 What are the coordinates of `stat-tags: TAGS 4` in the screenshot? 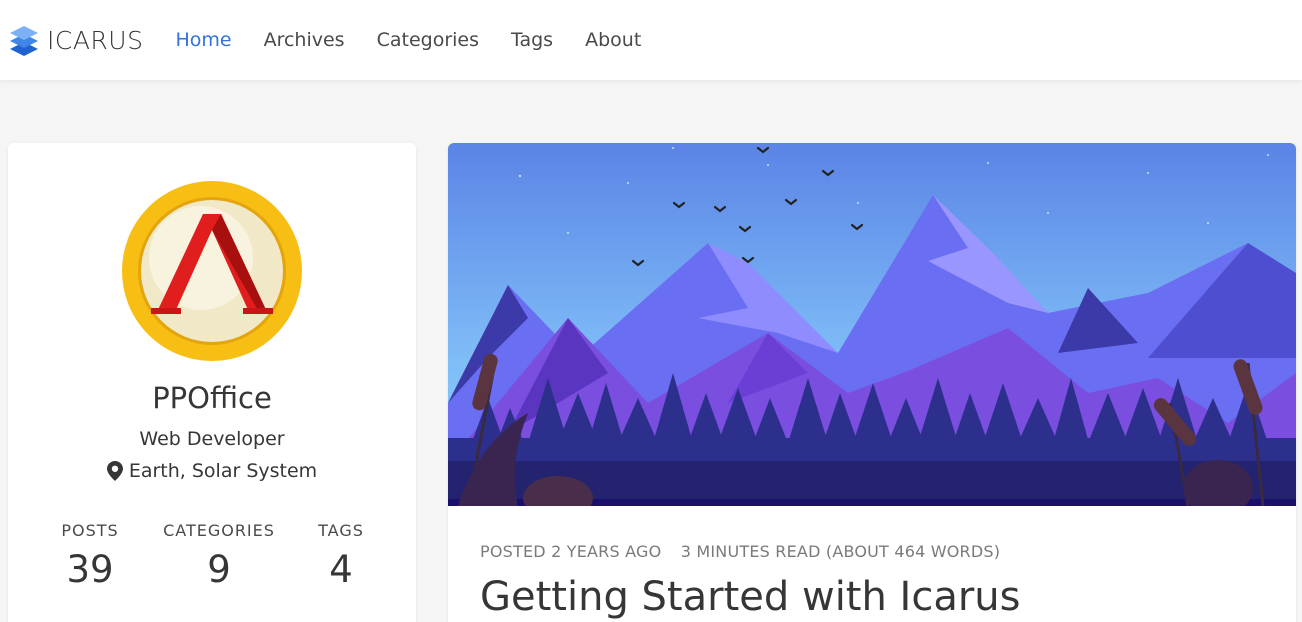 It's located at (341, 556).